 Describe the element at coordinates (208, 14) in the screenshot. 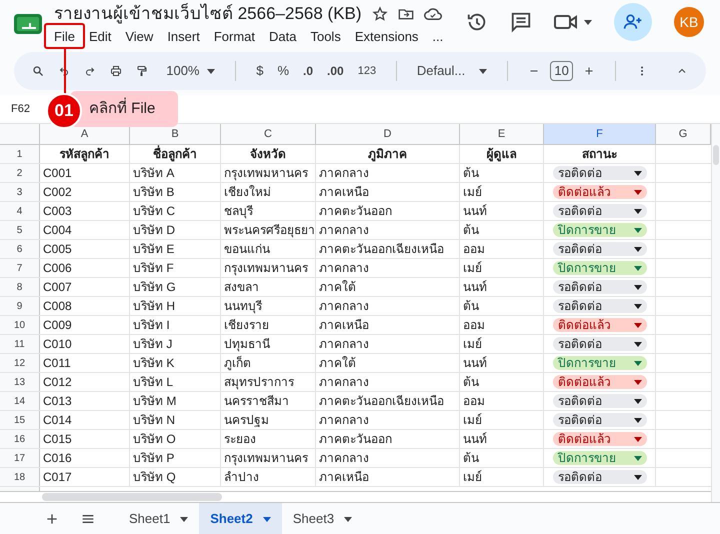

I see `document-title: รายงานผู้เข้าชมเว็บไซต์ 2566–2568 (KB)` at that location.